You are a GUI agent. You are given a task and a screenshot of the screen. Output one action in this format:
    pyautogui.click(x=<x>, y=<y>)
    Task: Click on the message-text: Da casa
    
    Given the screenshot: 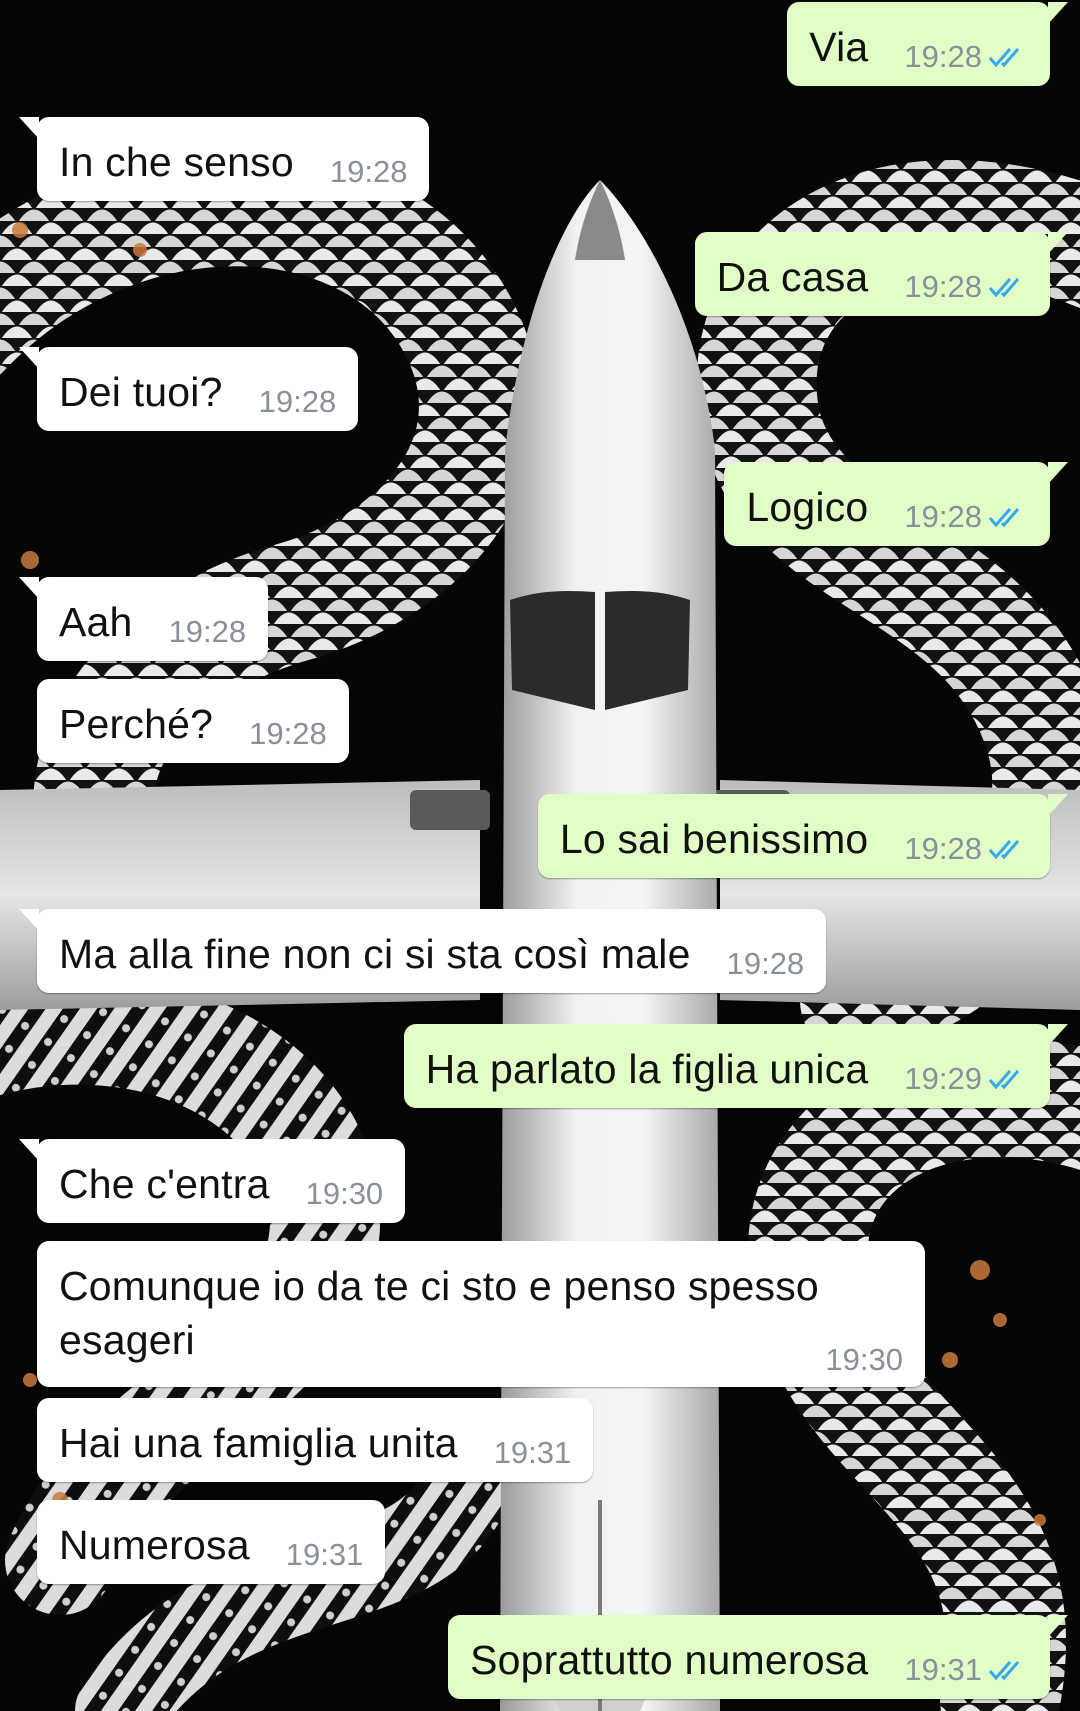 What is the action you would take?
    pyautogui.click(x=792, y=277)
    